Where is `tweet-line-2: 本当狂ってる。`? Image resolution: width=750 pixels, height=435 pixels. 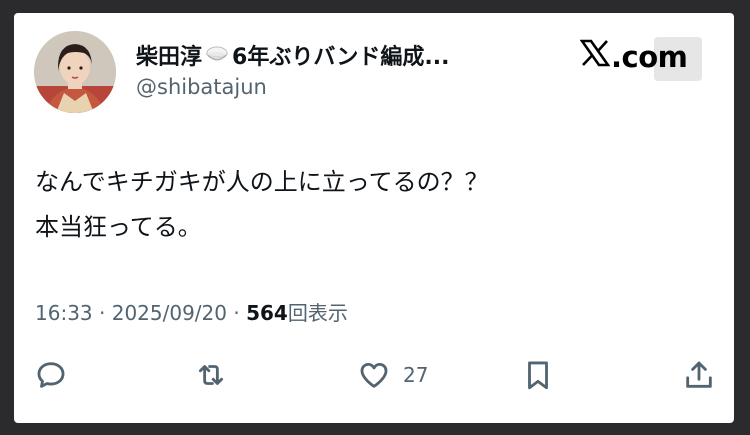 tweet-line-2: 本当狂ってる。 is located at coordinates (118, 227).